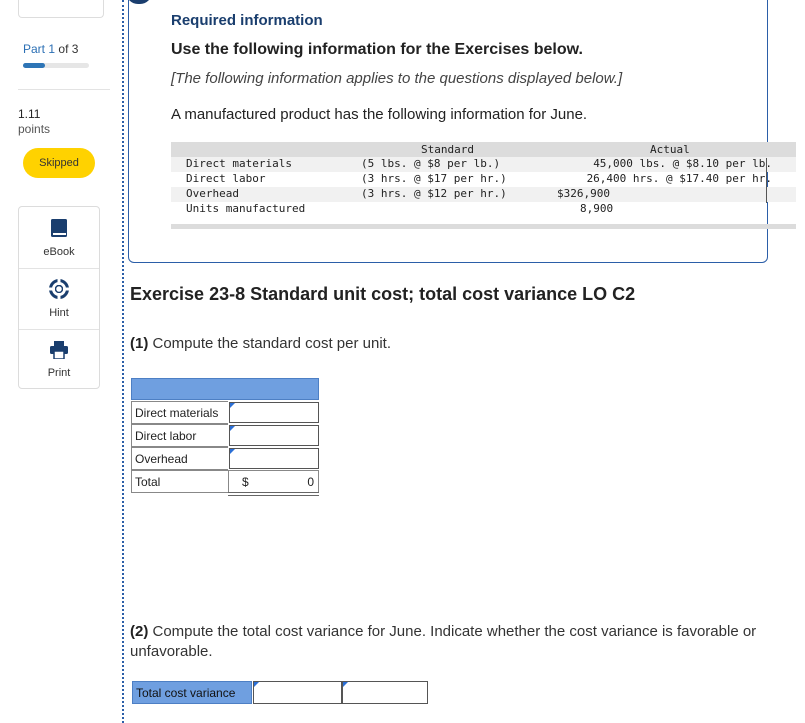 This screenshot has width=805, height=723. Describe the element at coordinates (447, 149) in the screenshot. I see `header-standard: Standard` at that location.